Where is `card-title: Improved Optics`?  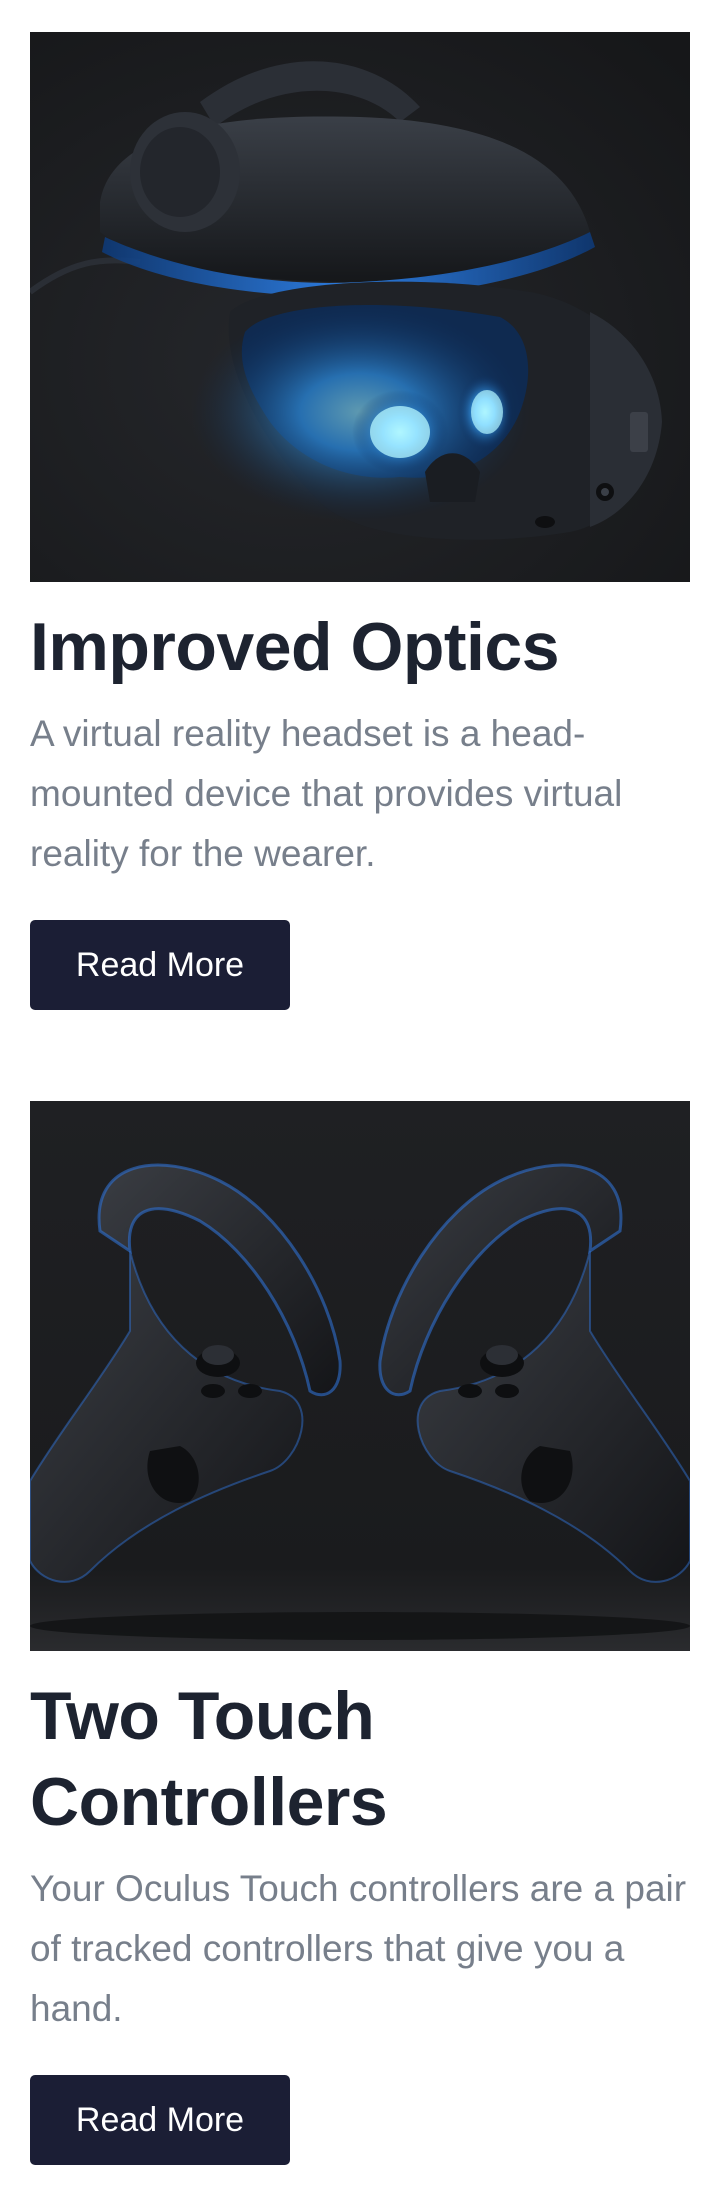
card-title: Improved Optics is located at coordinates (295, 647).